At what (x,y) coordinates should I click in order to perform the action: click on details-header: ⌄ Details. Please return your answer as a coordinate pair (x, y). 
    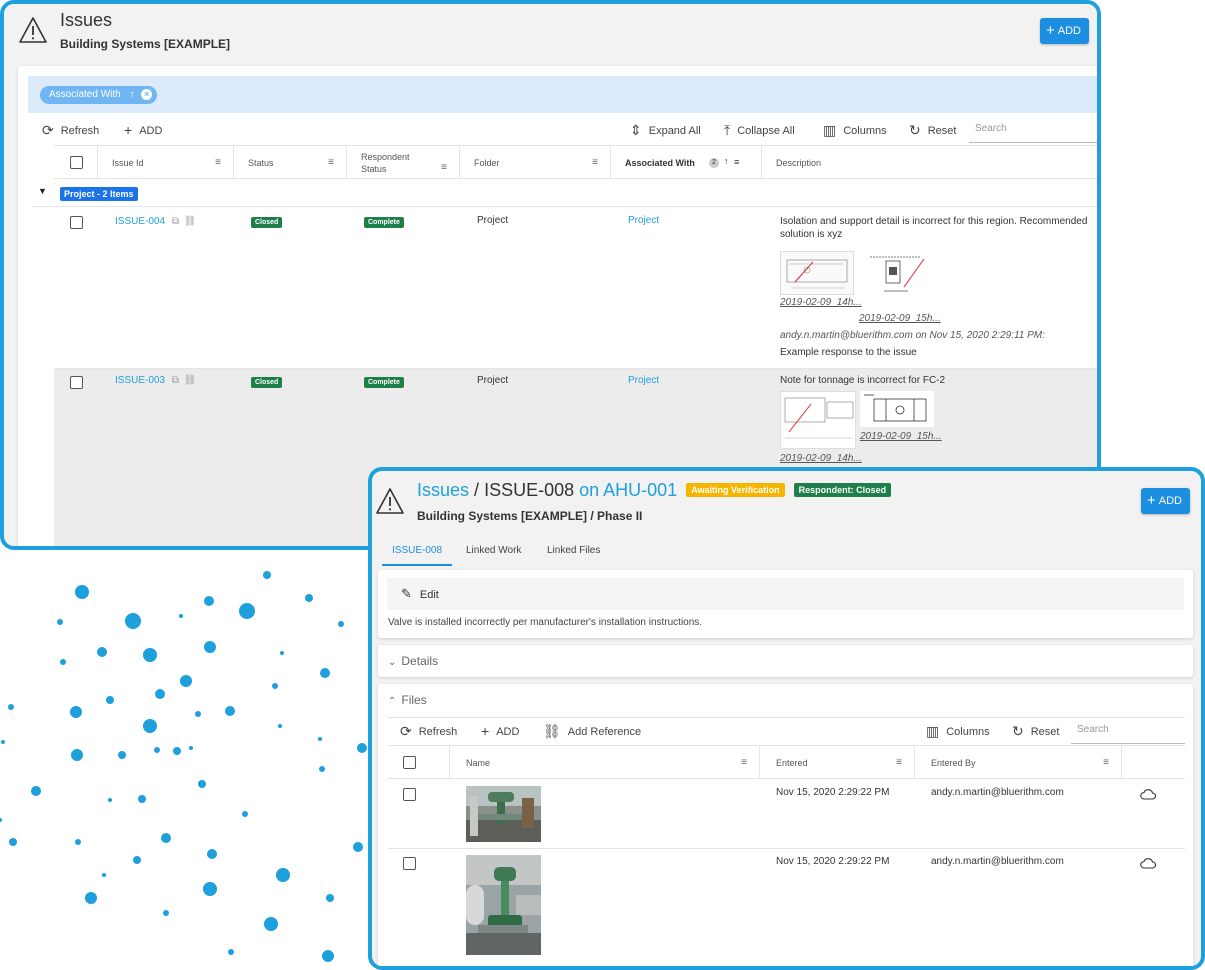
    Looking at the image, I should click on (413, 661).